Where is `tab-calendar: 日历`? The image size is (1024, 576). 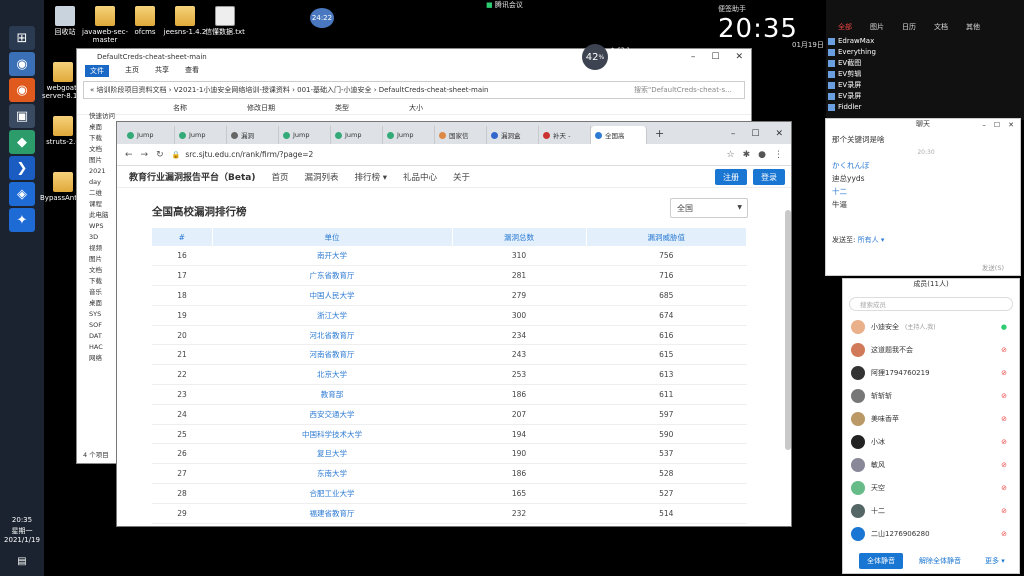 tab-calendar: 日历 is located at coordinates (909, 27).